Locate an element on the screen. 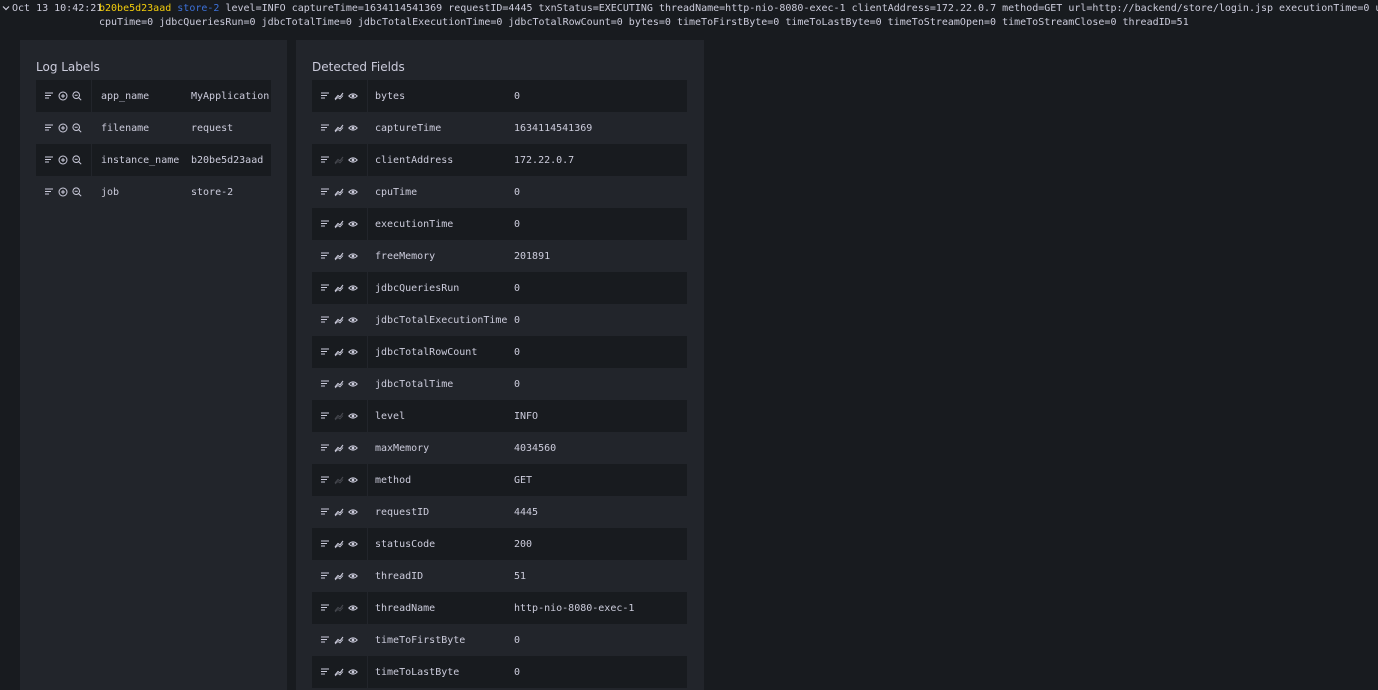 The height and width of the screenshot is (690, 1378). chevron-down-icon is located at coordinates (6, 10).